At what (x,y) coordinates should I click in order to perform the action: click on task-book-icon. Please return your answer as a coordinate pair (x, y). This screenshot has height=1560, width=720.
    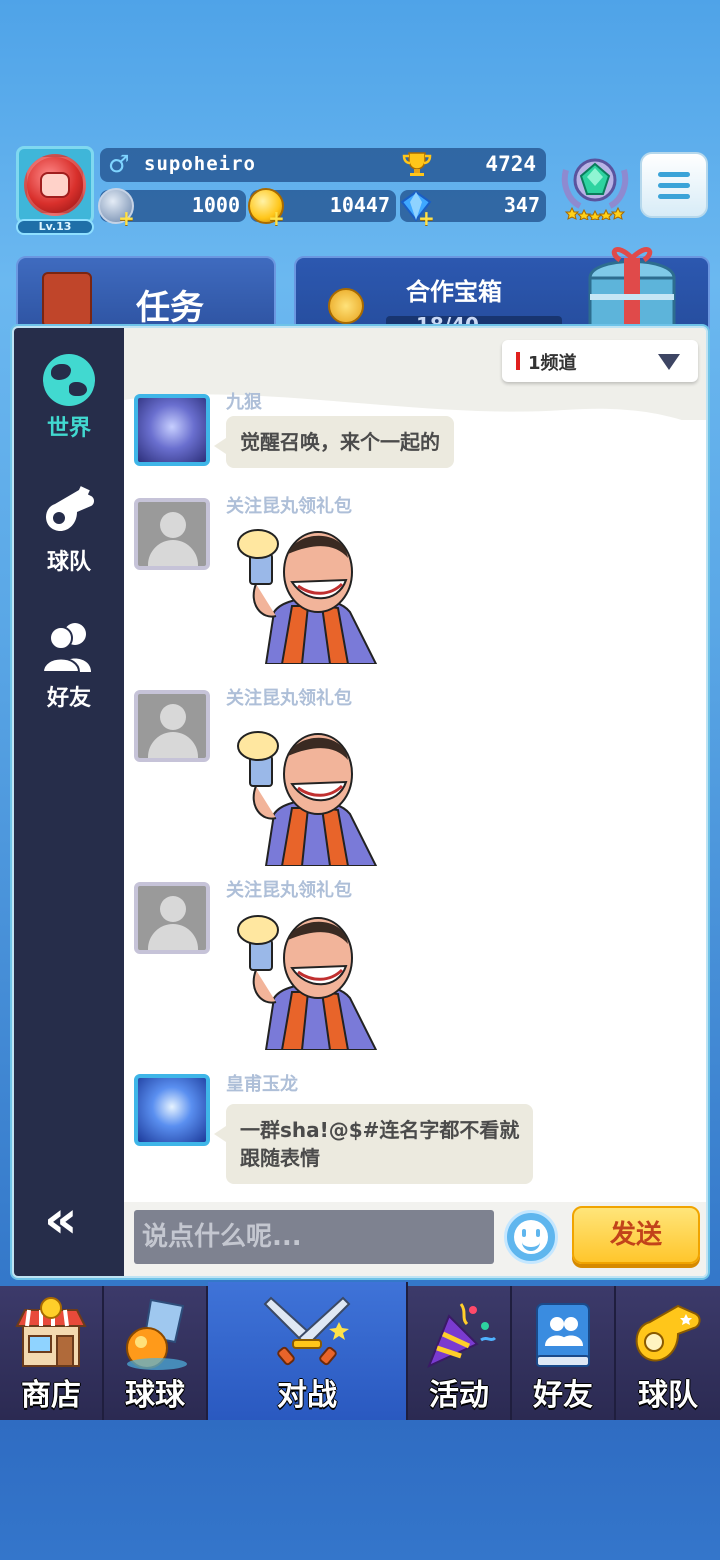
    Looking at the image, I should click on (67, 300).